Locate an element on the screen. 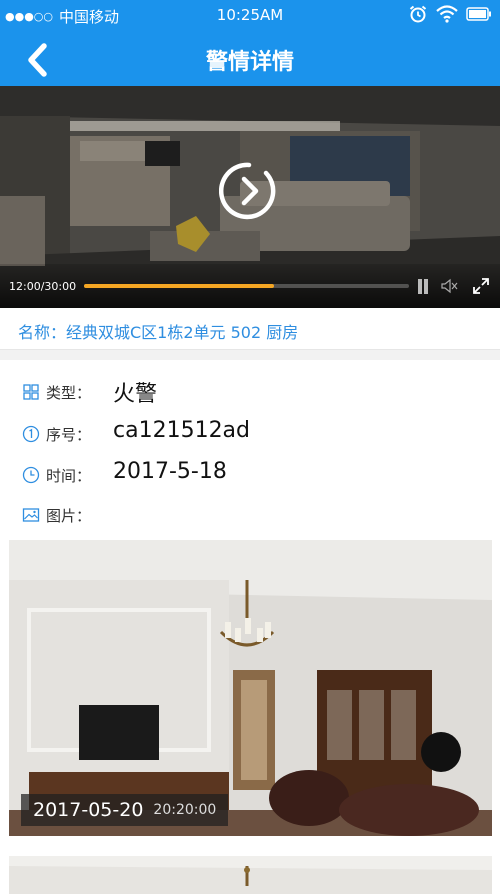  progress-bar is located at coordinates (246, 286).